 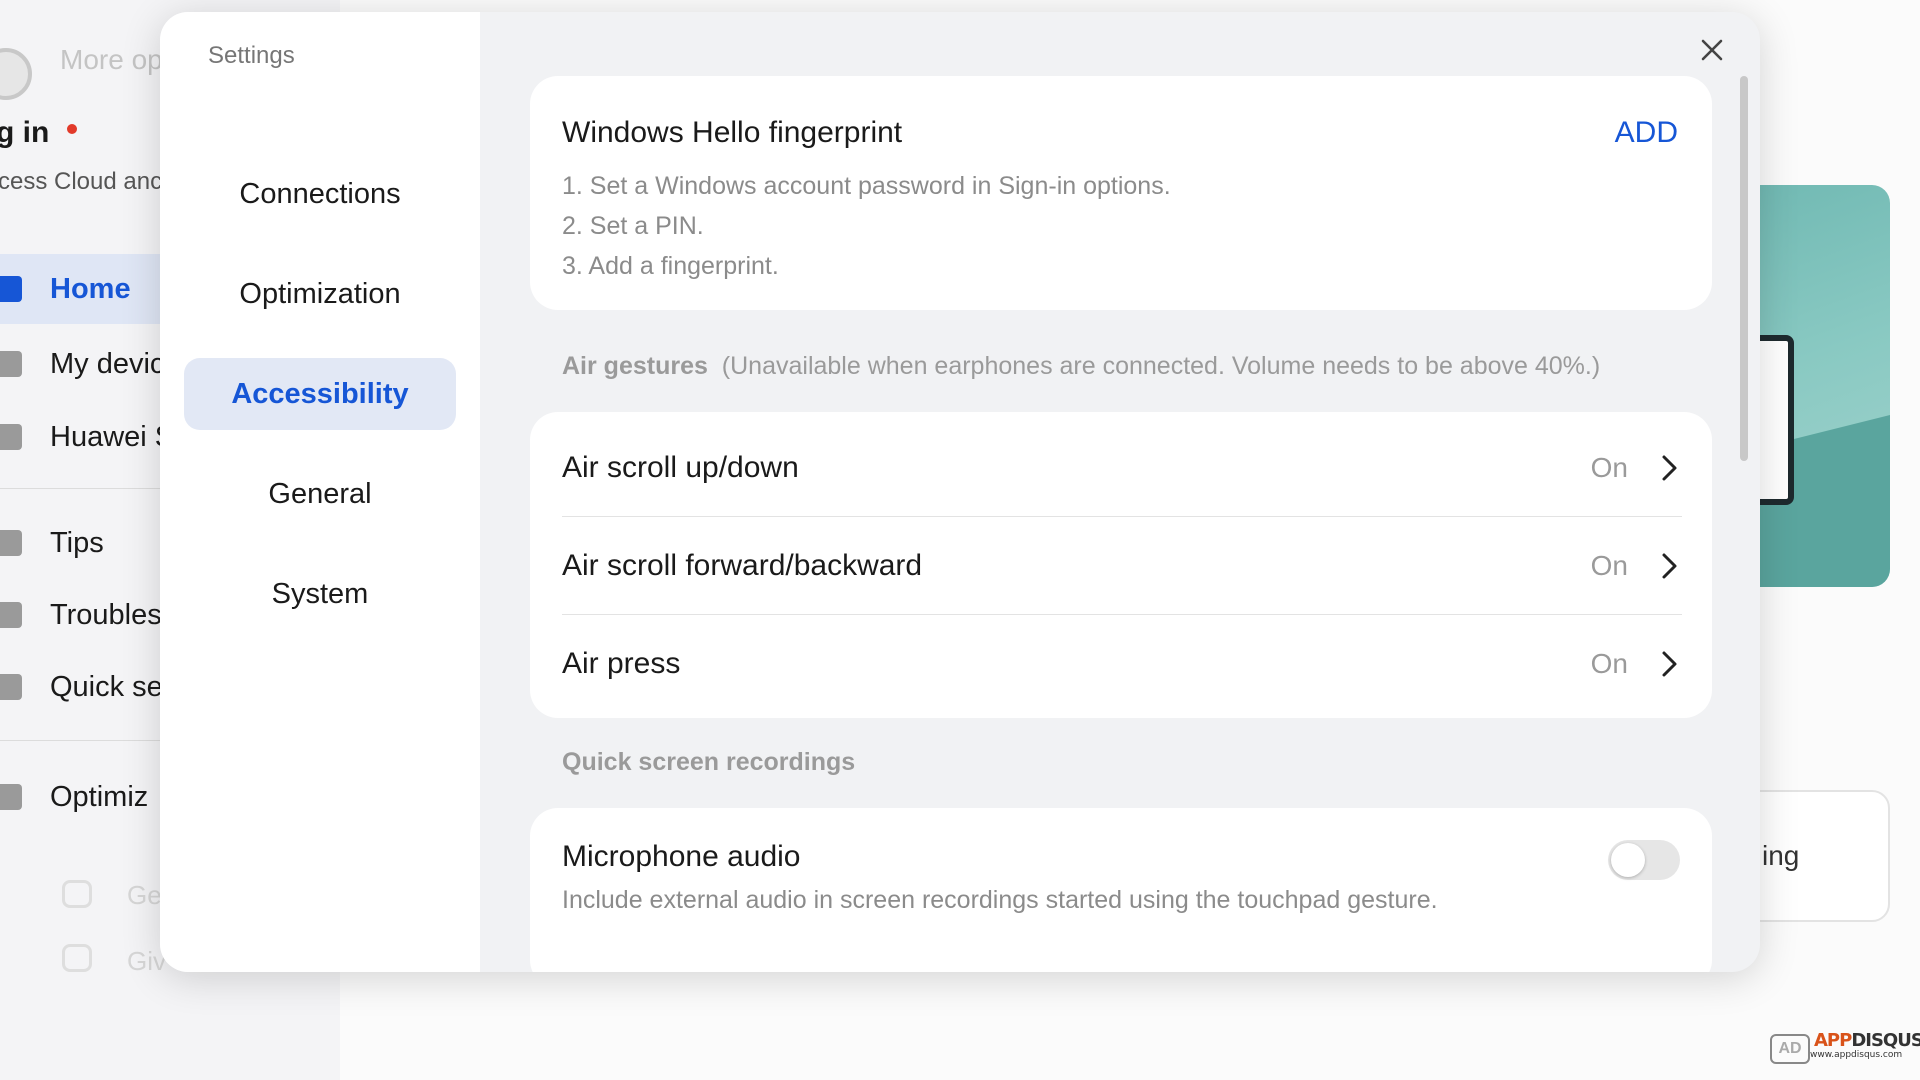 I want to click on more-options-link: More op, so click(x=111, y=60).